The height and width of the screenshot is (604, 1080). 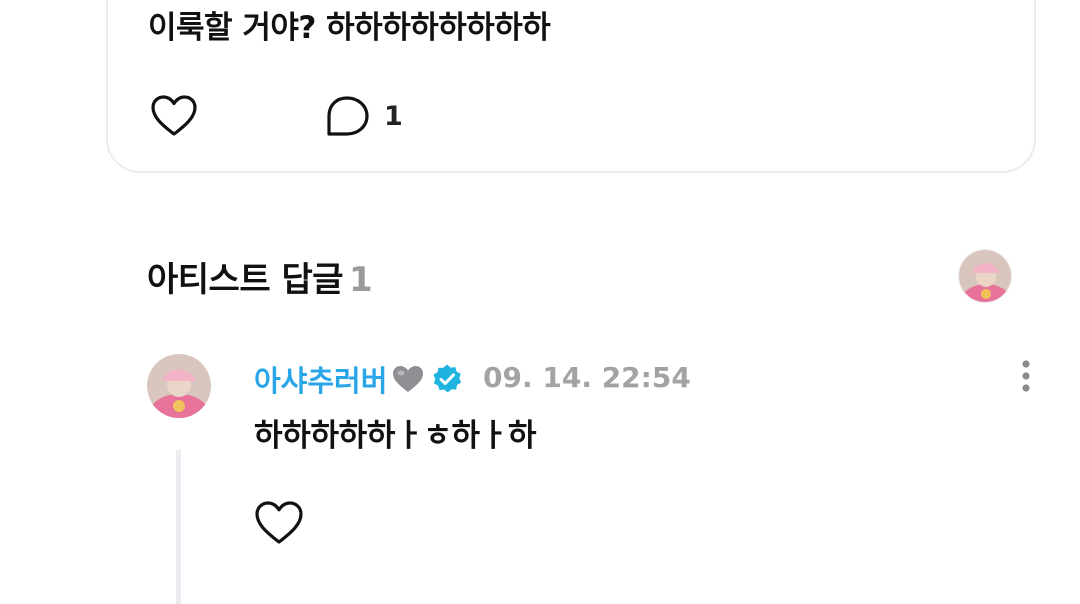 I want to click on reply-author-row: 아샤추러버, so click(x=358, y=379).